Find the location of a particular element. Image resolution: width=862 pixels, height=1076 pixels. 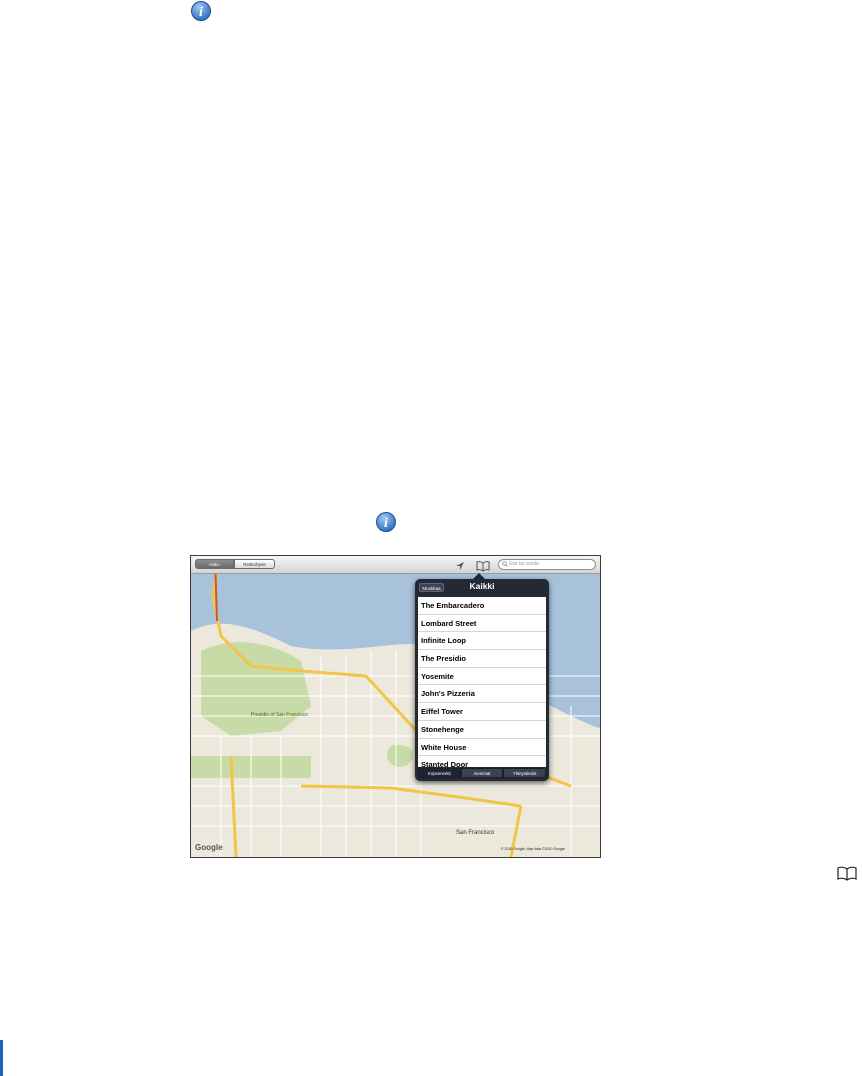

list-item: John's Pizzeria is located at coordinates (482, 694).